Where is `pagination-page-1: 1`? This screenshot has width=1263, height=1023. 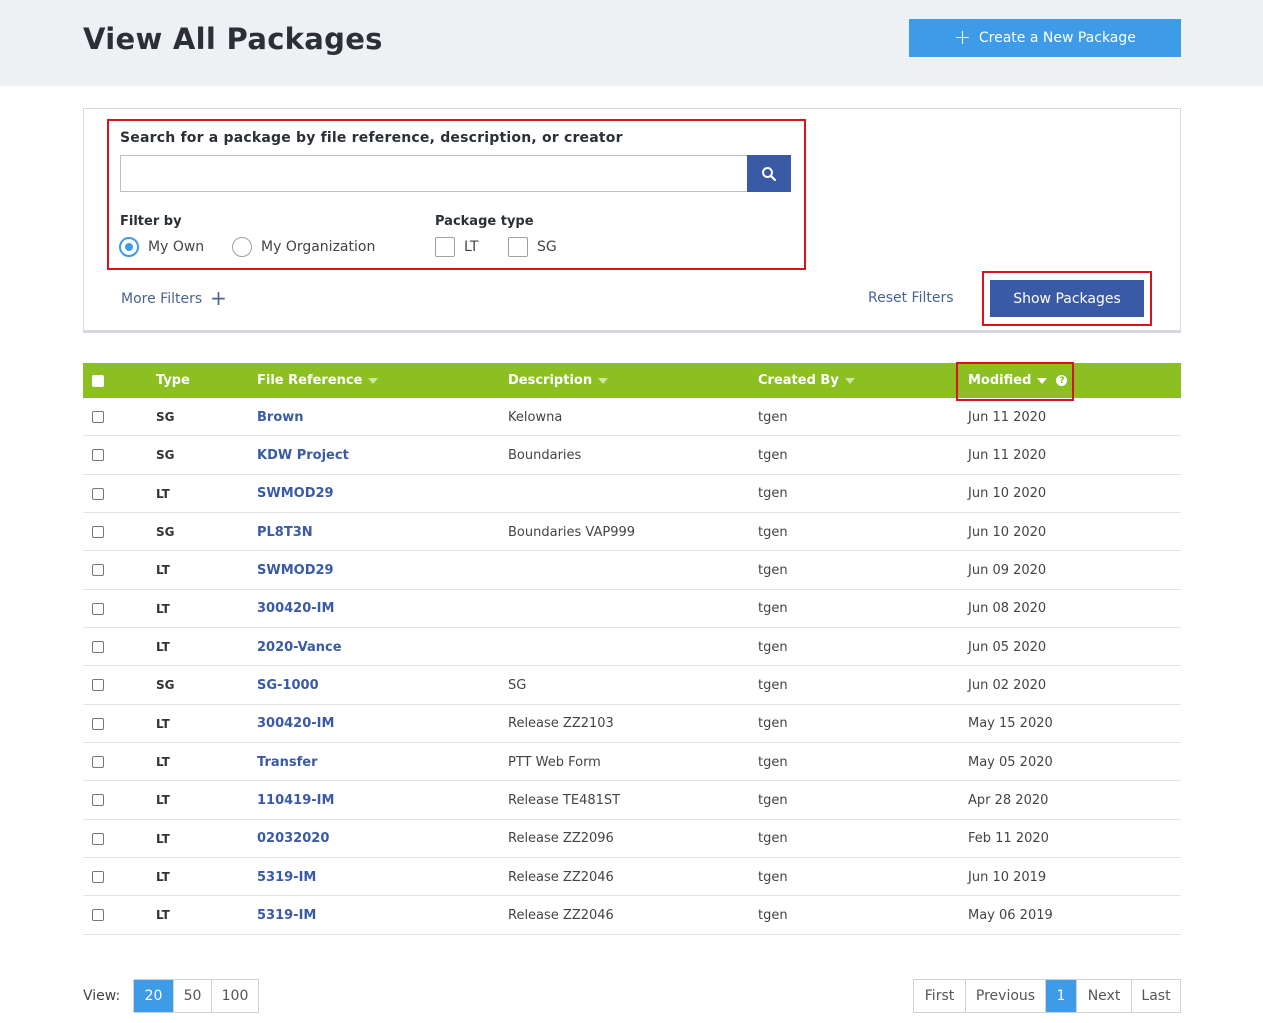
pagination-page-1: 1 is located at coordinates (1061, 996).